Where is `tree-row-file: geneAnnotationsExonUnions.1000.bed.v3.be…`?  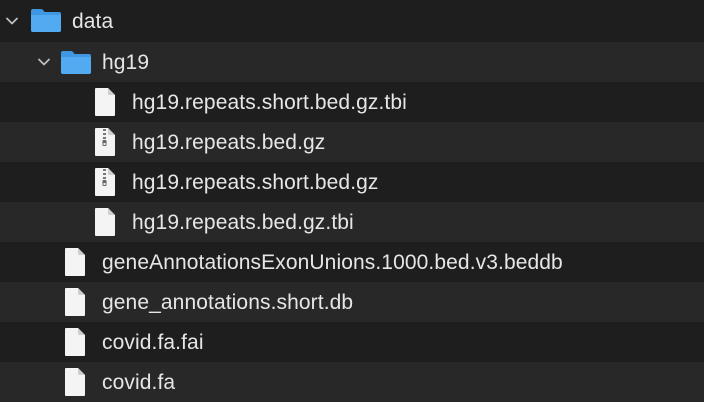
tree-row-file: geneAnnotationsExonUnions.1000.bed.v3.be… is located at coordinates (352, 262).